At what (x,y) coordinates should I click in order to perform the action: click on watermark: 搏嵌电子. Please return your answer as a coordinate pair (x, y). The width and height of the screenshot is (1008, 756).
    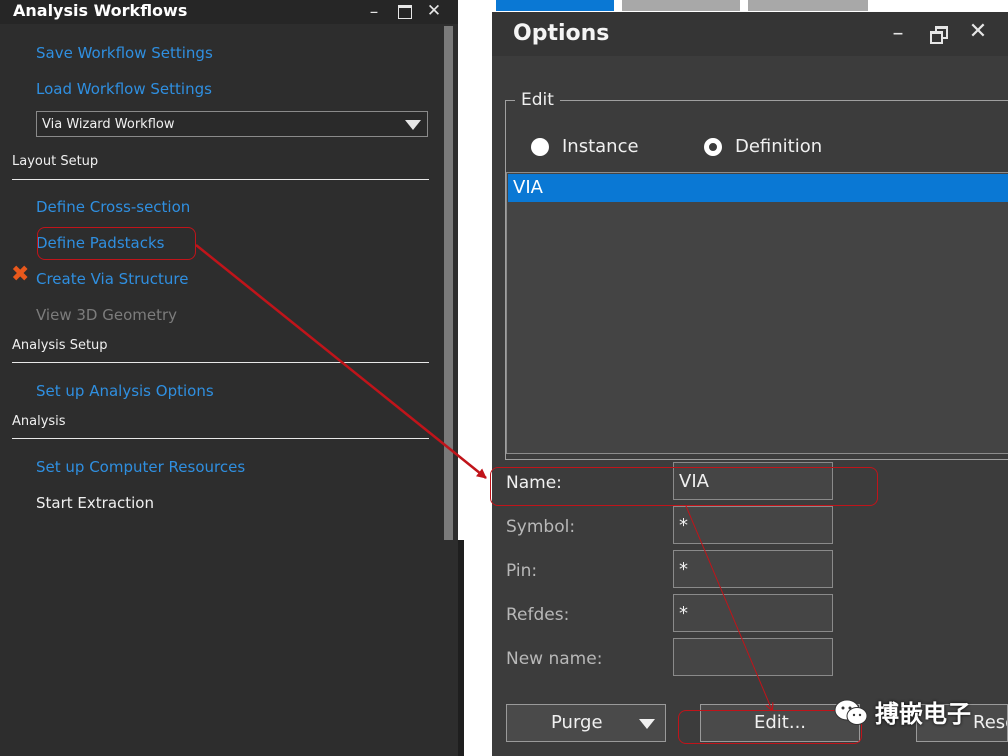
    Looking at the image, I should click on (902, 711).